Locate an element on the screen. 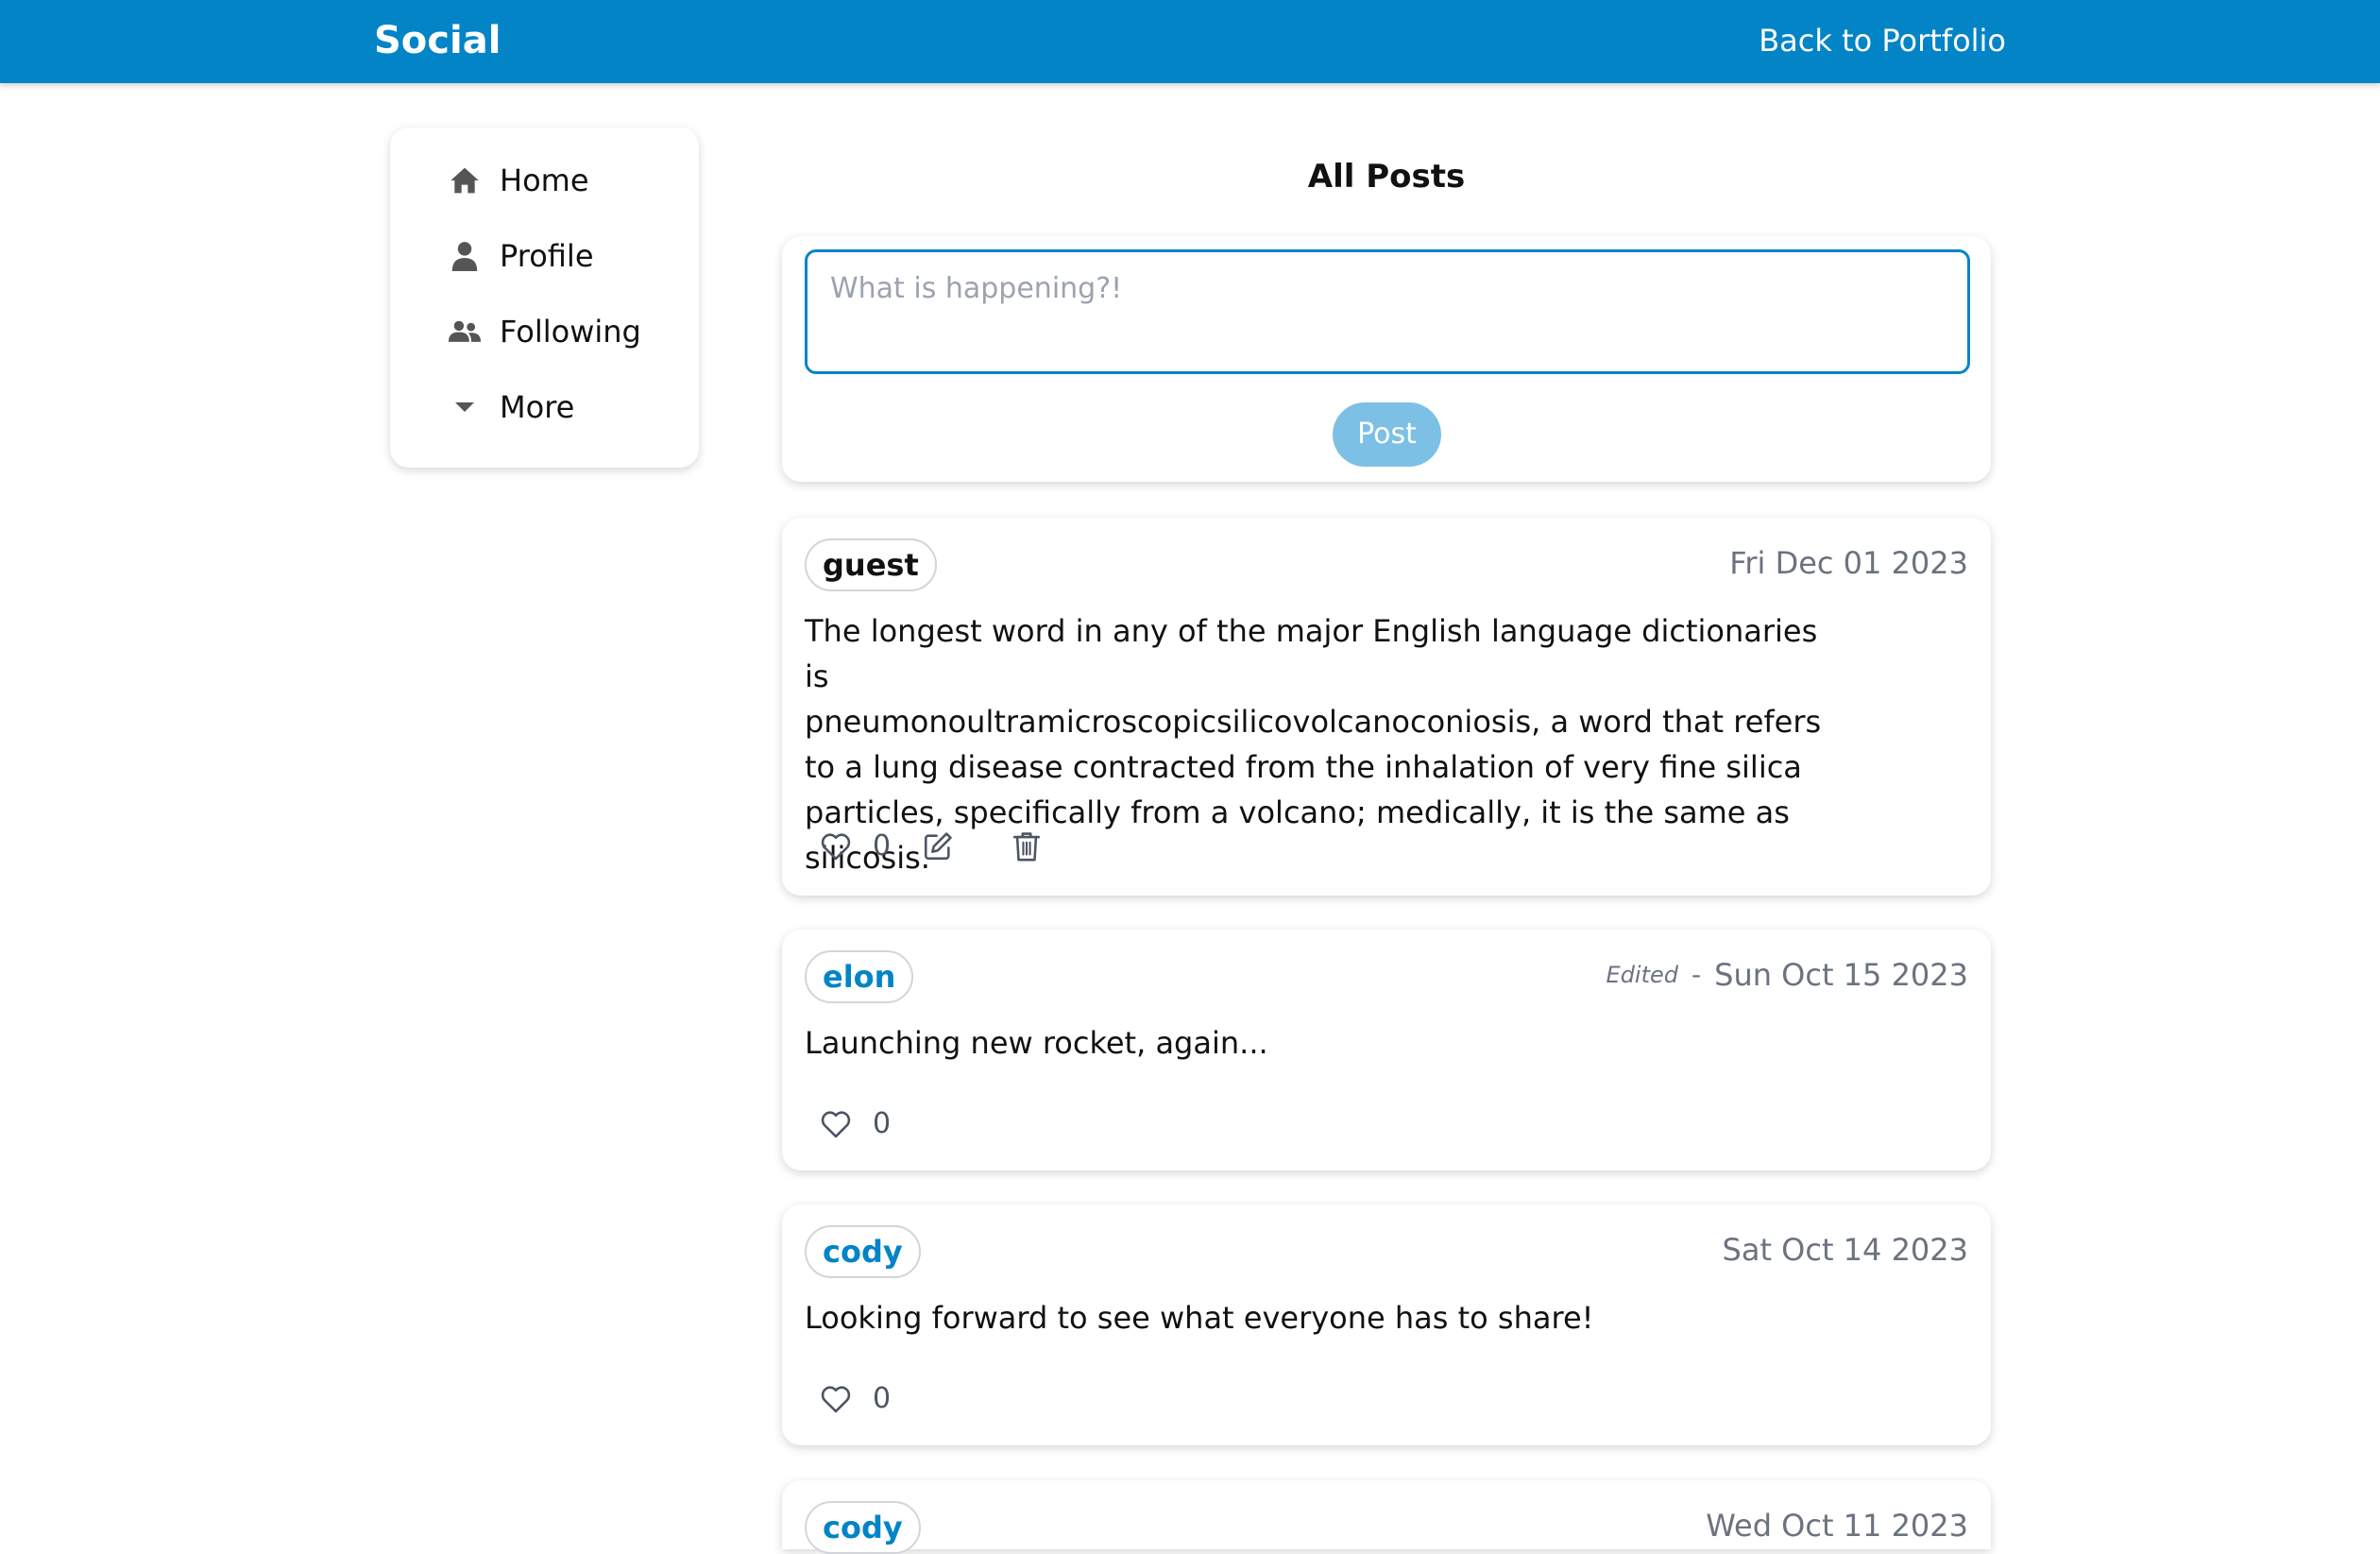 Image resolution: width=2380 pixels, height=1554 pixels. post-date: Sat Oct 14 2023 is located at coordinates (1845, 1250).